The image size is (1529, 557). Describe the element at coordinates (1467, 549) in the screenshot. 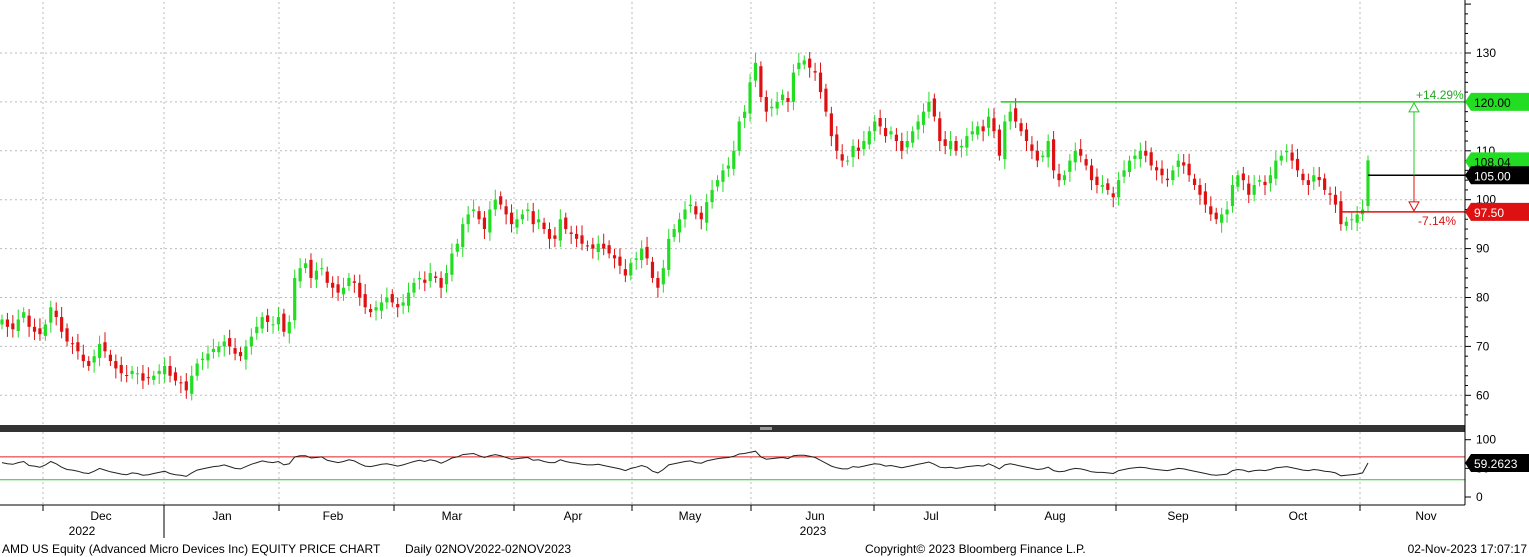

I see `footer-timestamp: 02-Nov-2023 17:07:17` at that location.